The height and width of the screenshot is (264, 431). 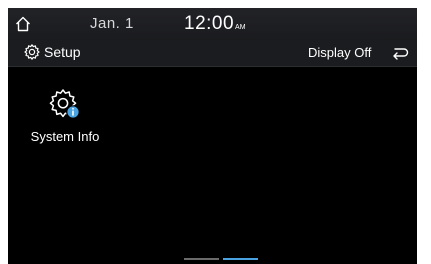 I want to click on home-icon, so click(x=23, y=24).